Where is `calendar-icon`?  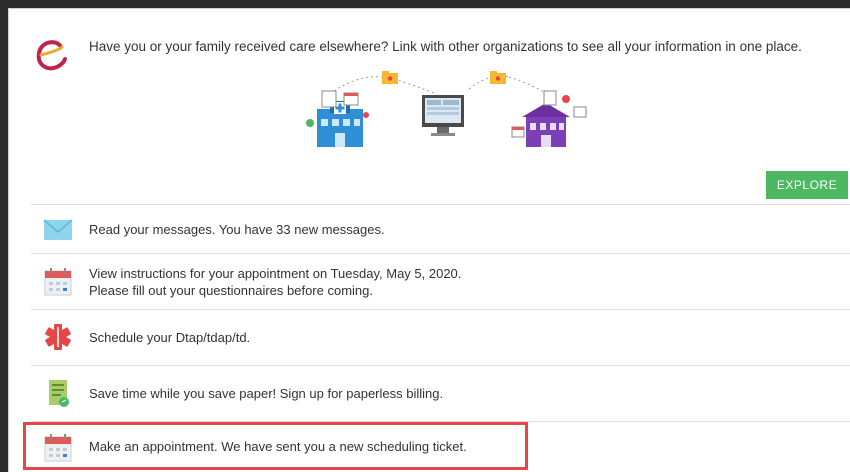
calendar-icon is located at coordinates (58, 282).